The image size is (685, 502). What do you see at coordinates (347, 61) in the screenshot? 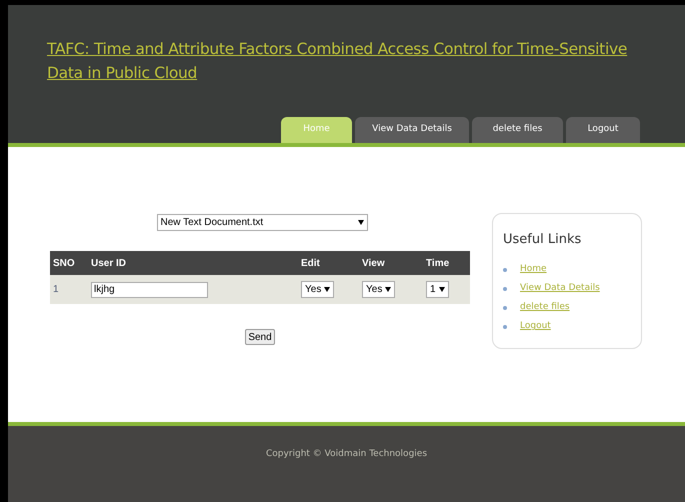
I see `site-title-link: TAFC: Time and Attribute Factors Combined Access Control for Time-Sensitive Data in Public Cloud` at bounding box center [347, 61].